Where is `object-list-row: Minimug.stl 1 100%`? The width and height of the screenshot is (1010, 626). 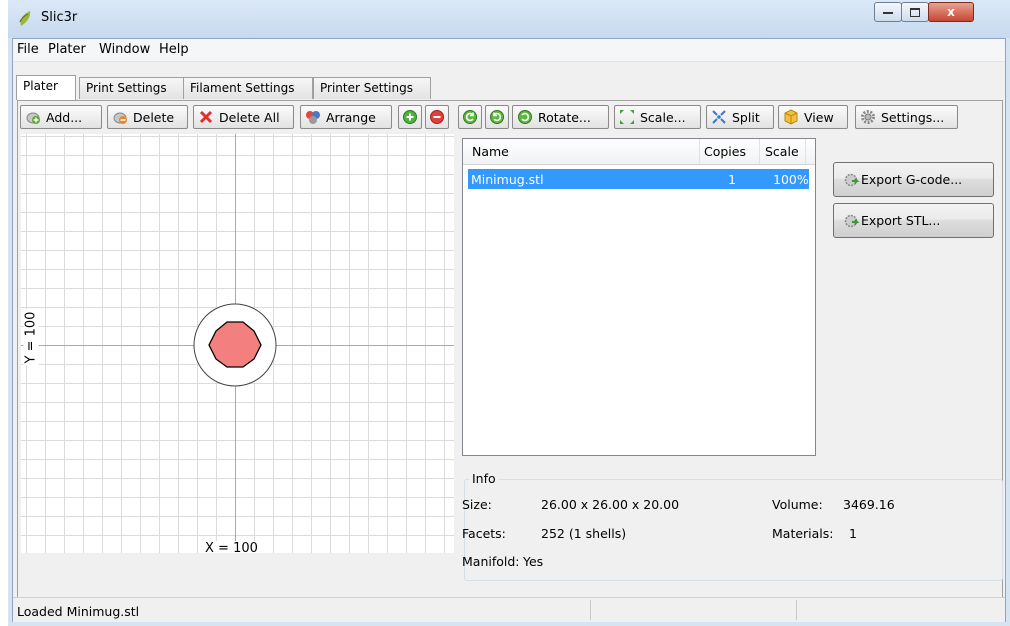 object-list-row: Minimug.stl 1 100% is located at coordinates (638, 179).